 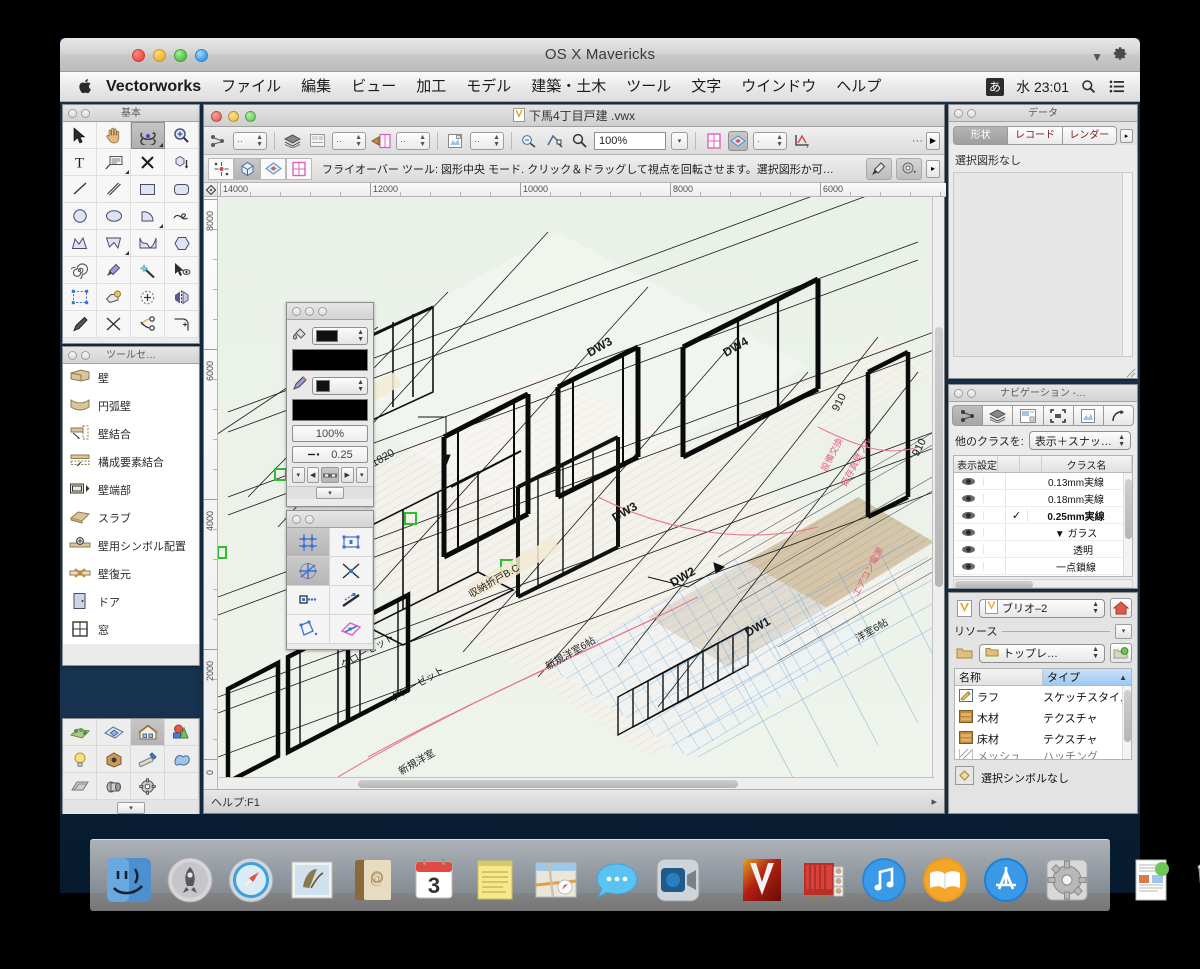 What do you see at coordinates (678, 880) in the screenshot?
I see `facetime-icon` at bounding box center [678, 880].